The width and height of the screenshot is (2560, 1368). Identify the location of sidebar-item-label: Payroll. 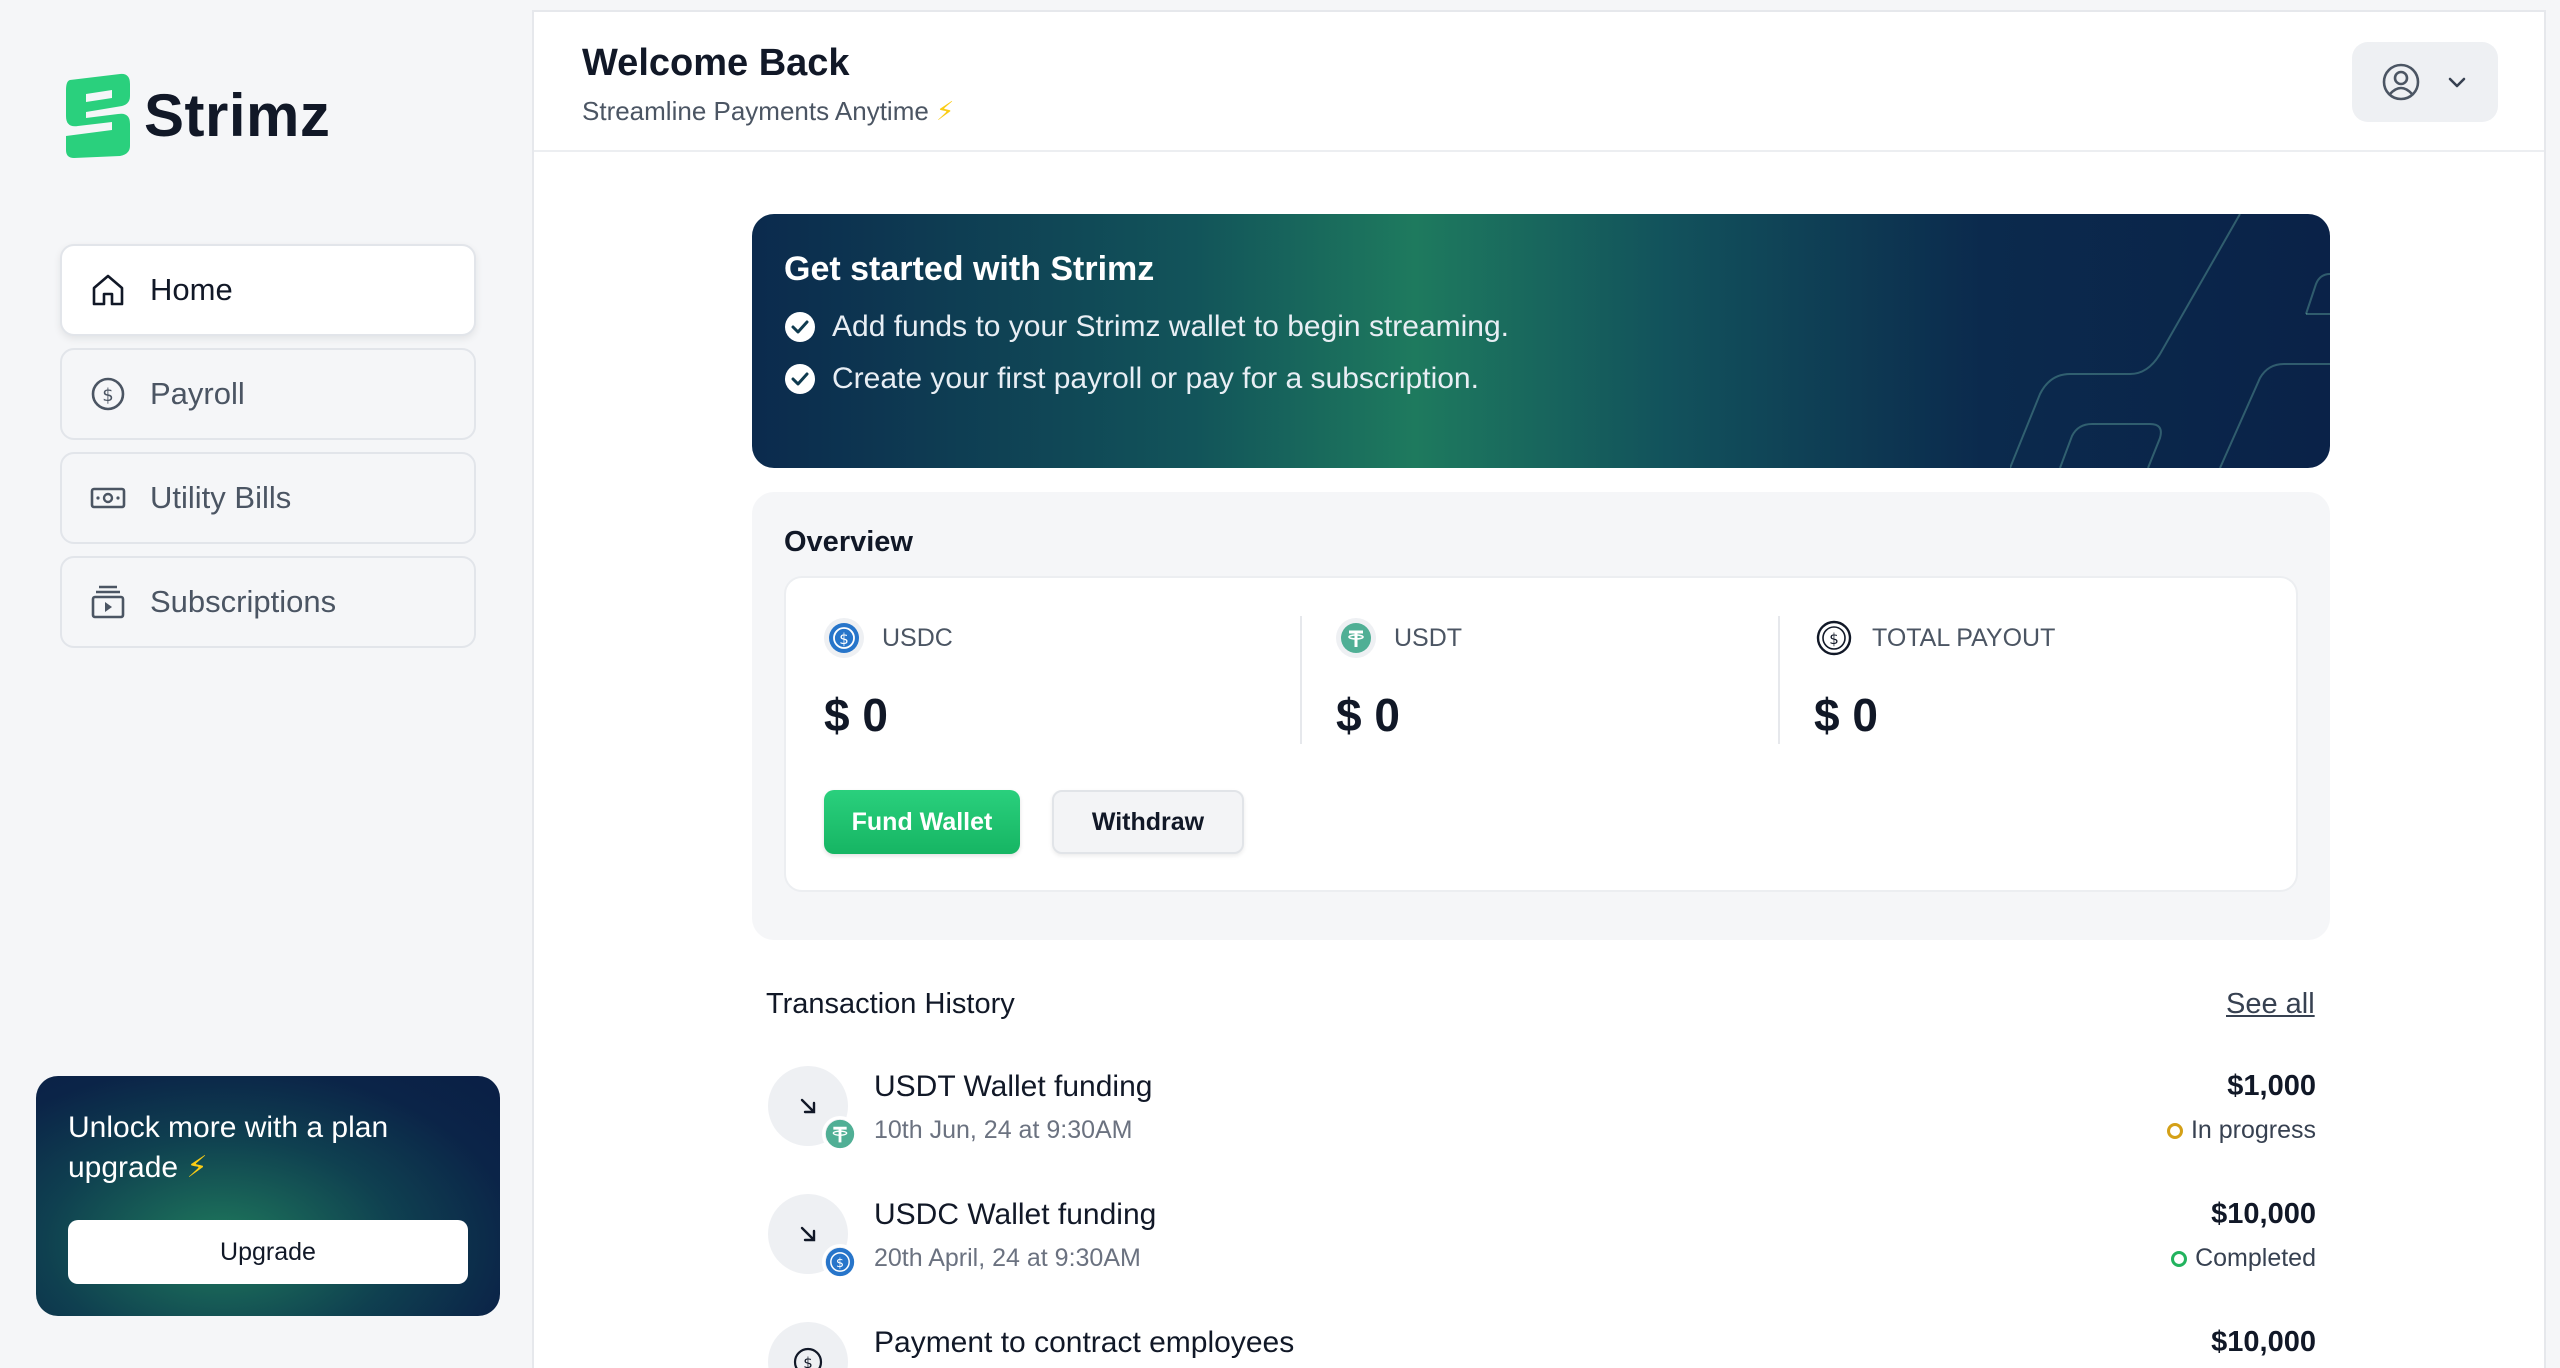
(197, 393).